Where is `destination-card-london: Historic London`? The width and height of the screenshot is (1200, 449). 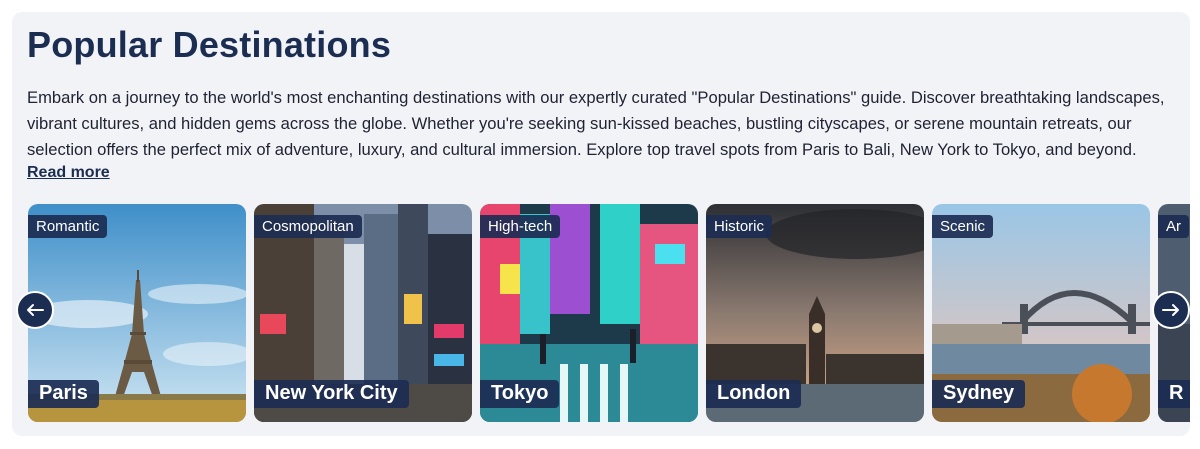 destination-card-london: Historic London is located at coordinates (815, 313).